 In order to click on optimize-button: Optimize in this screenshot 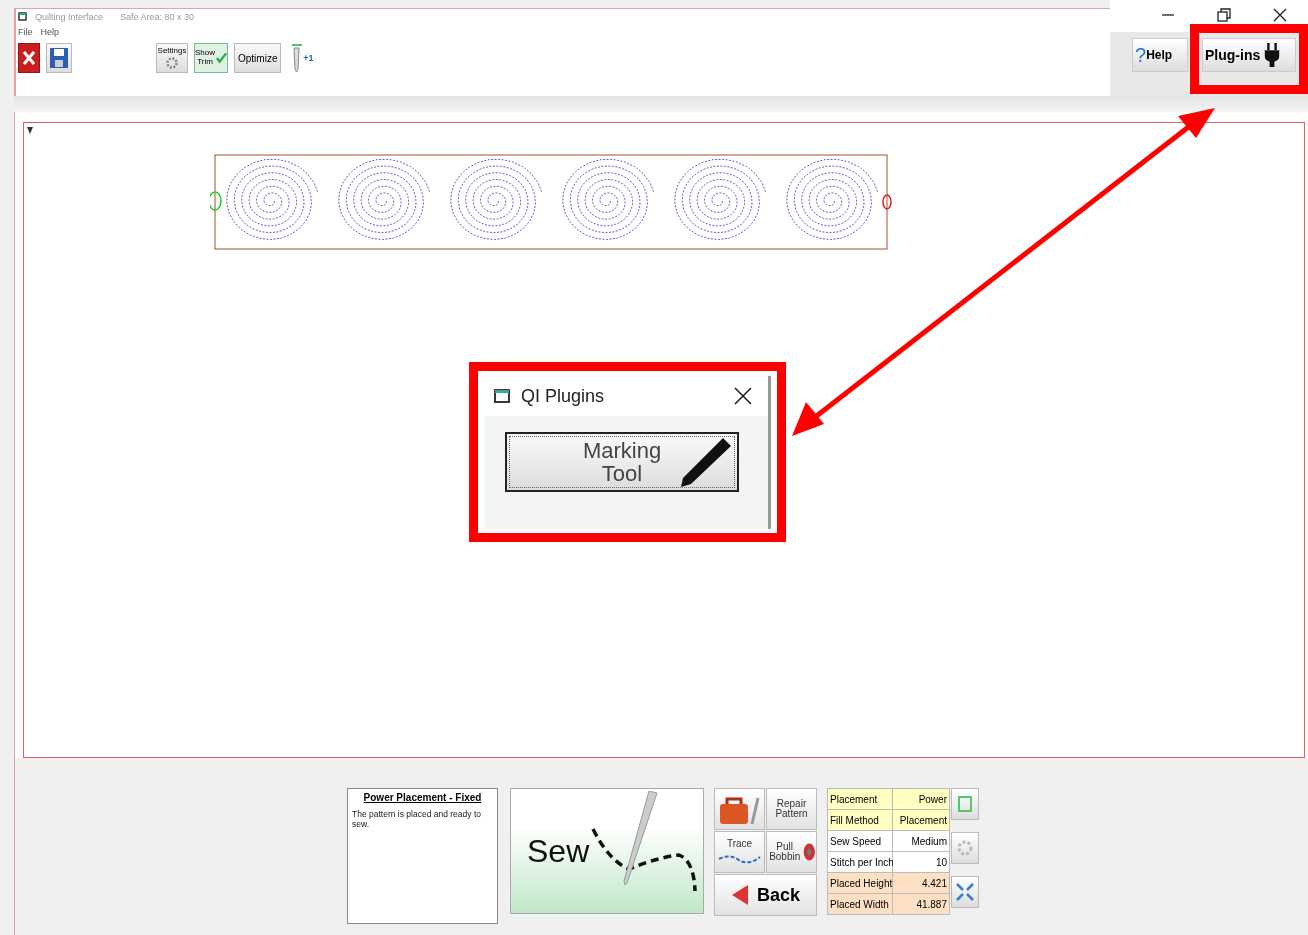, I will do `click(258, 58)`.